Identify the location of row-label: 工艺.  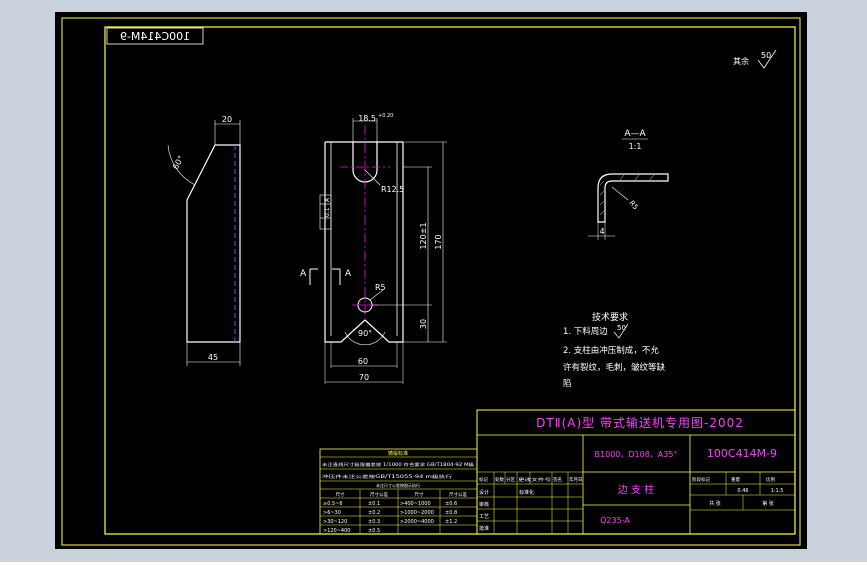
(484, 517).